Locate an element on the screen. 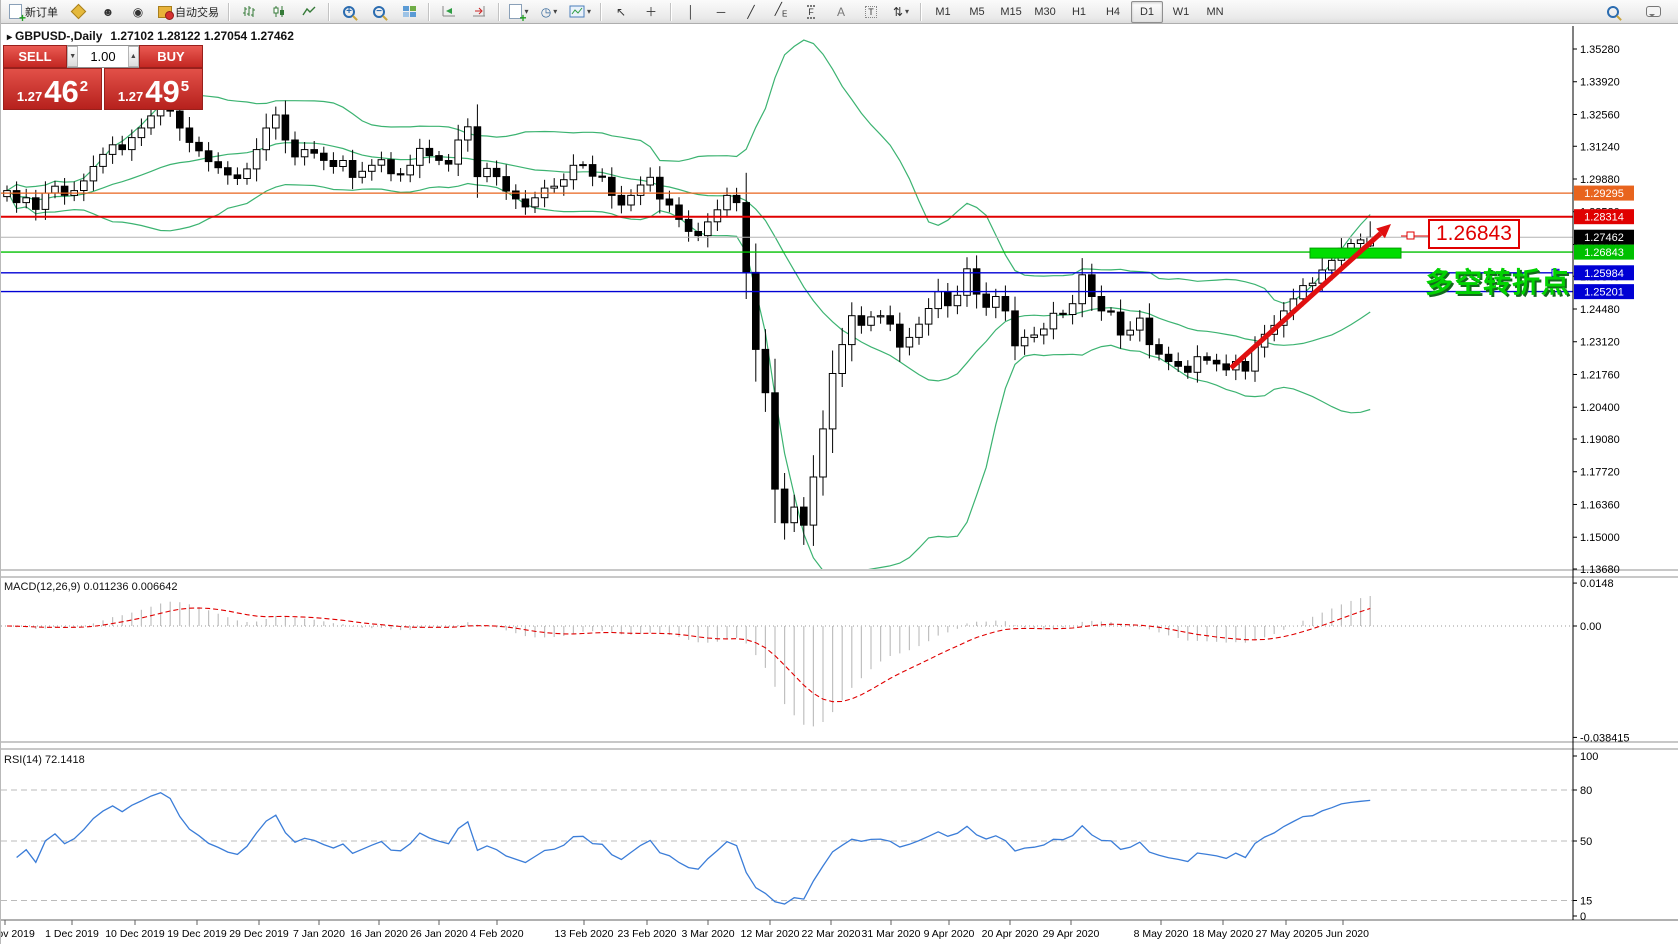  autotrade-button: 自动交易 is located at coordinates (188, 12).